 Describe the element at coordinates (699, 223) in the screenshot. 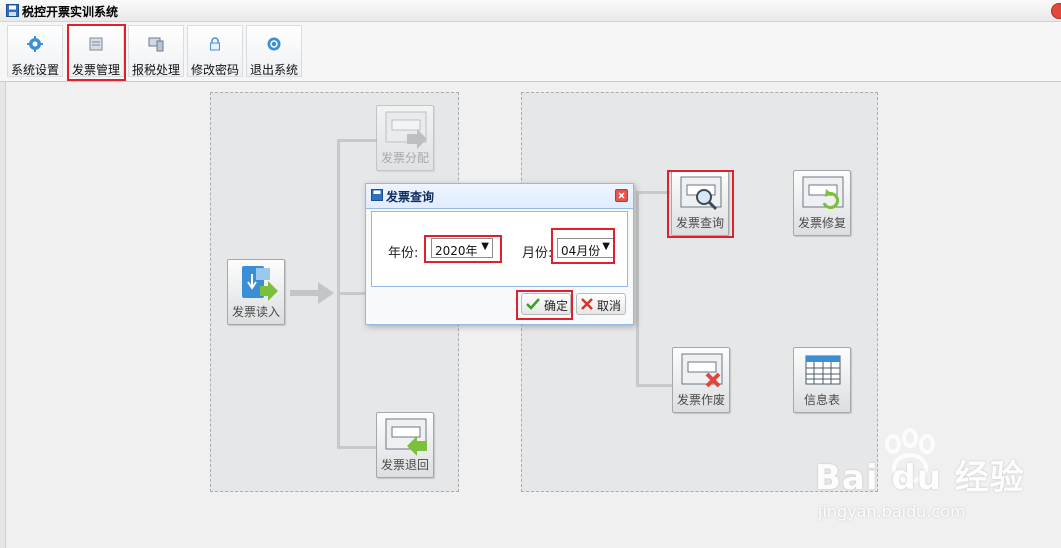

I see `tile-label: 发票查询` at that location.